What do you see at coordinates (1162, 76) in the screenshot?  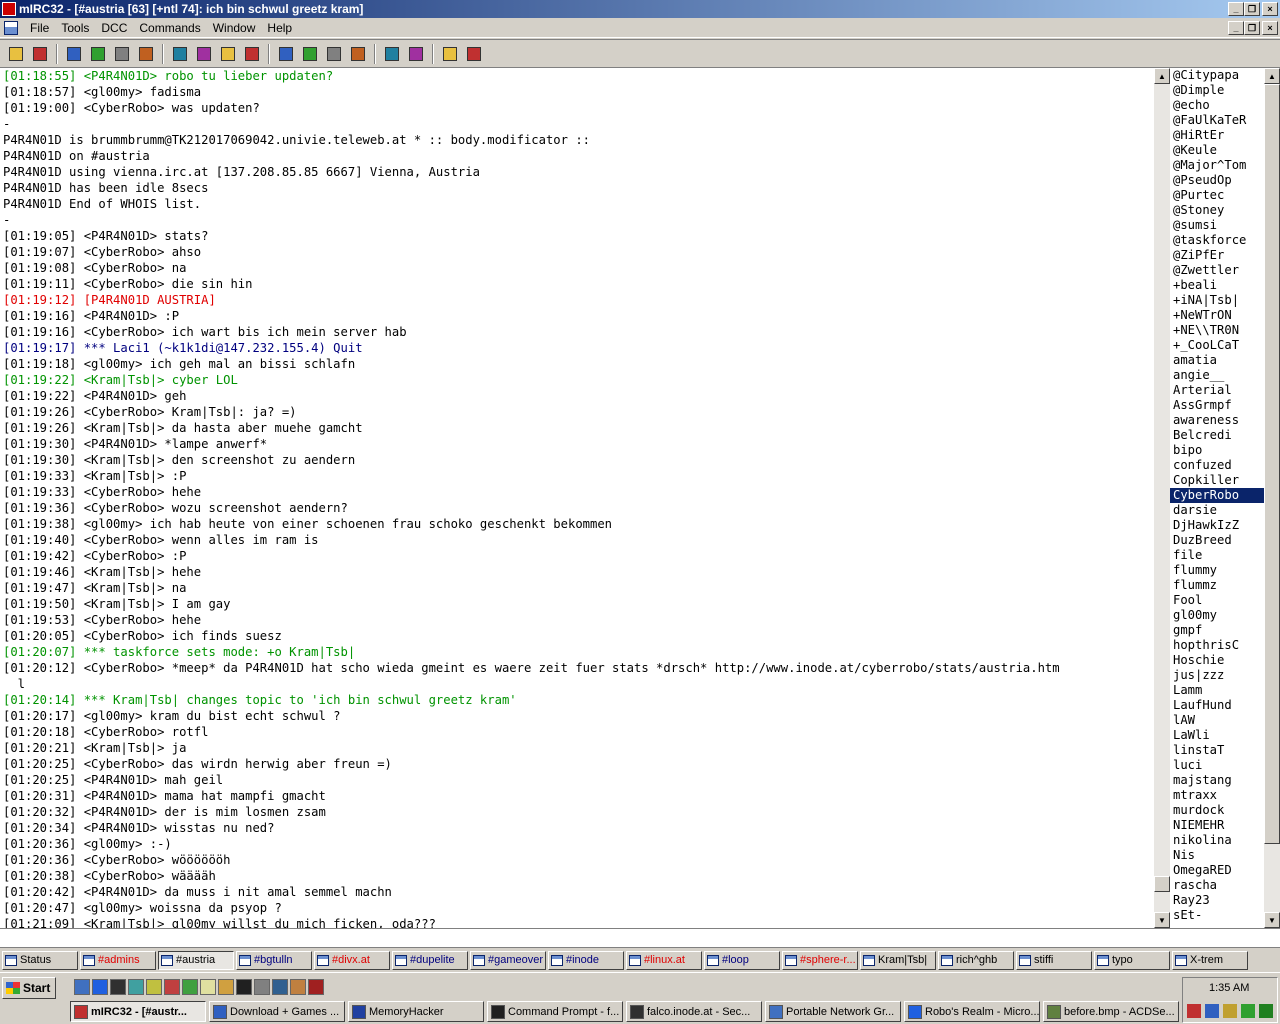 I see `scroll-up-arrow-icon: ▲` at bounding box center [1162, 76].